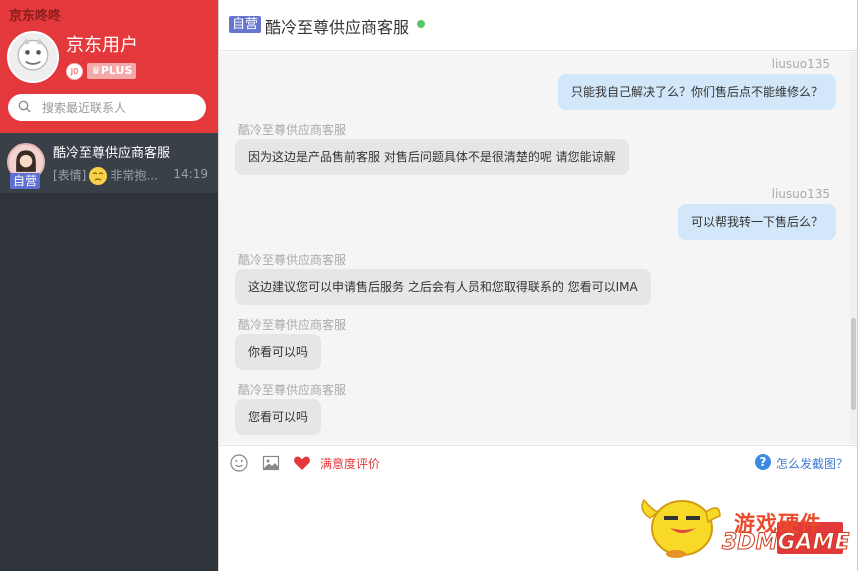  I want to click on chat-header: 自营 酷冷至尊供应商客服, so click(538, 25).